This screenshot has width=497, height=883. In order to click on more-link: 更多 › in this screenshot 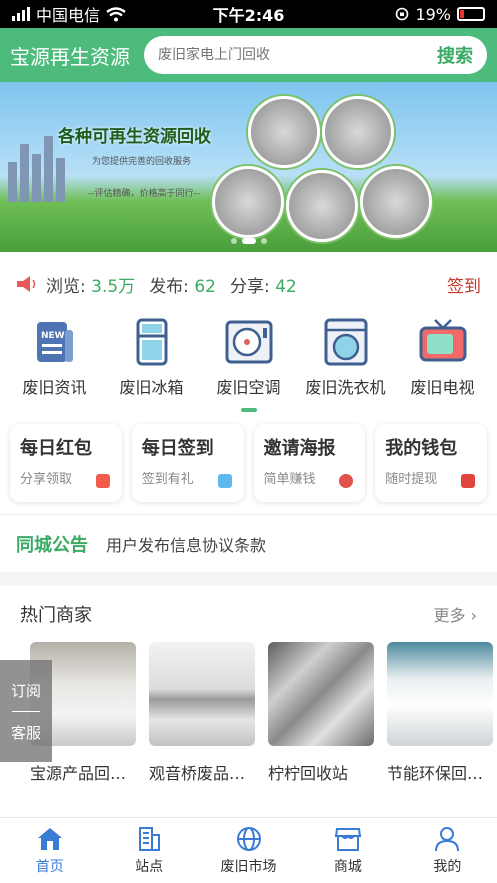, I will do `click(455, 614)`.